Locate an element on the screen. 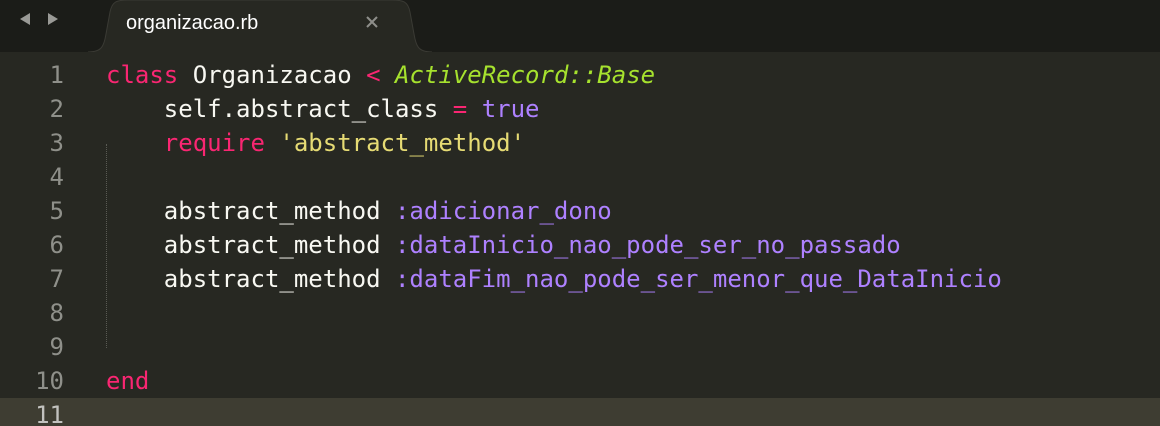 The height and width of the screenshot is (426, 1160). line-number: 6 is located at coordinates (56, 245).